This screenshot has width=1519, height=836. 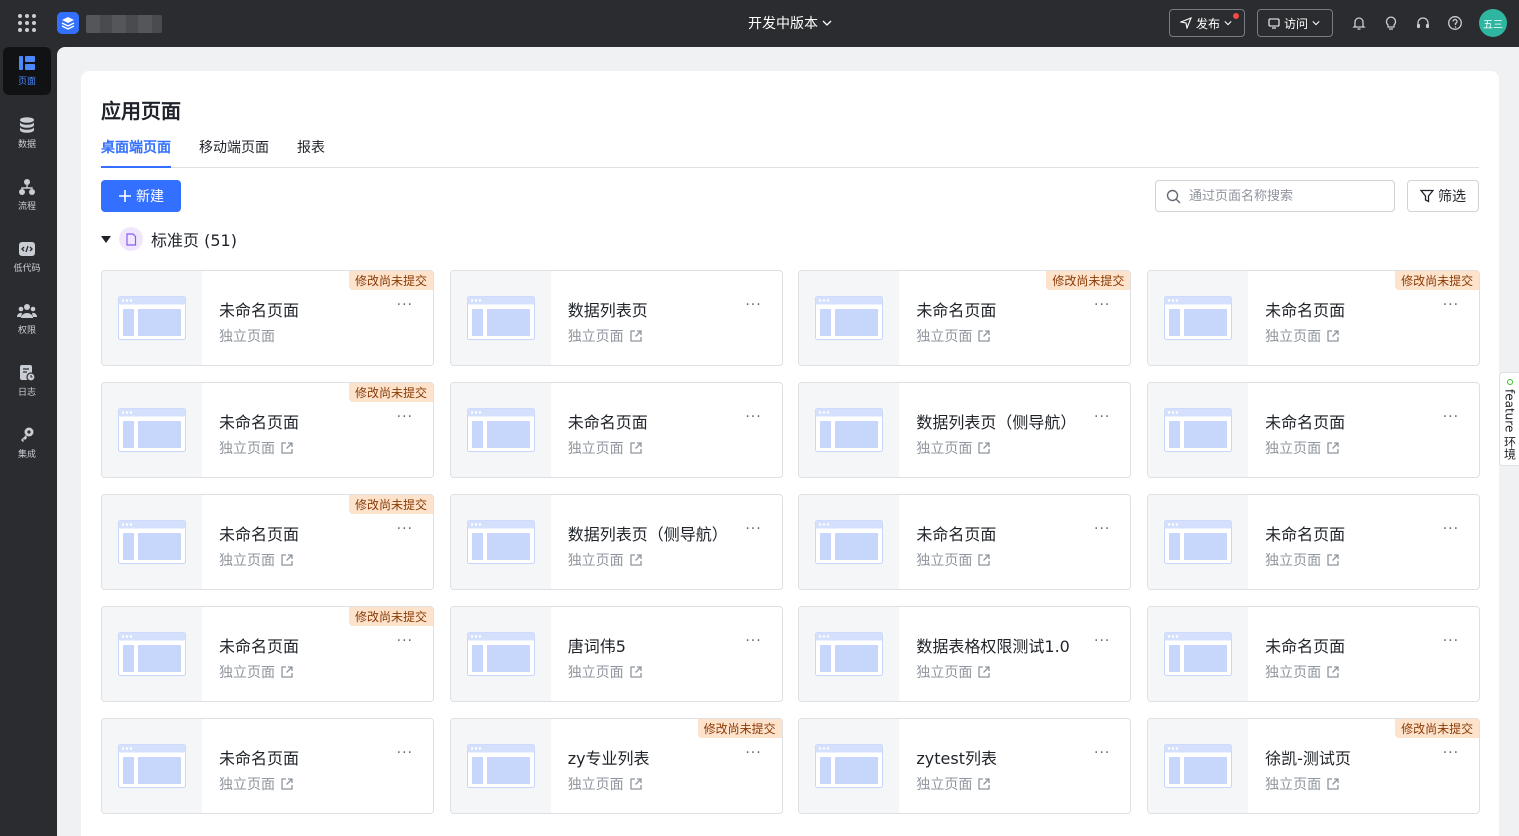 What do you see at coordinates (27, 443) in the screenshot?
I see `sidebar-item-integration: 集成` at bounding box center [27, 443].